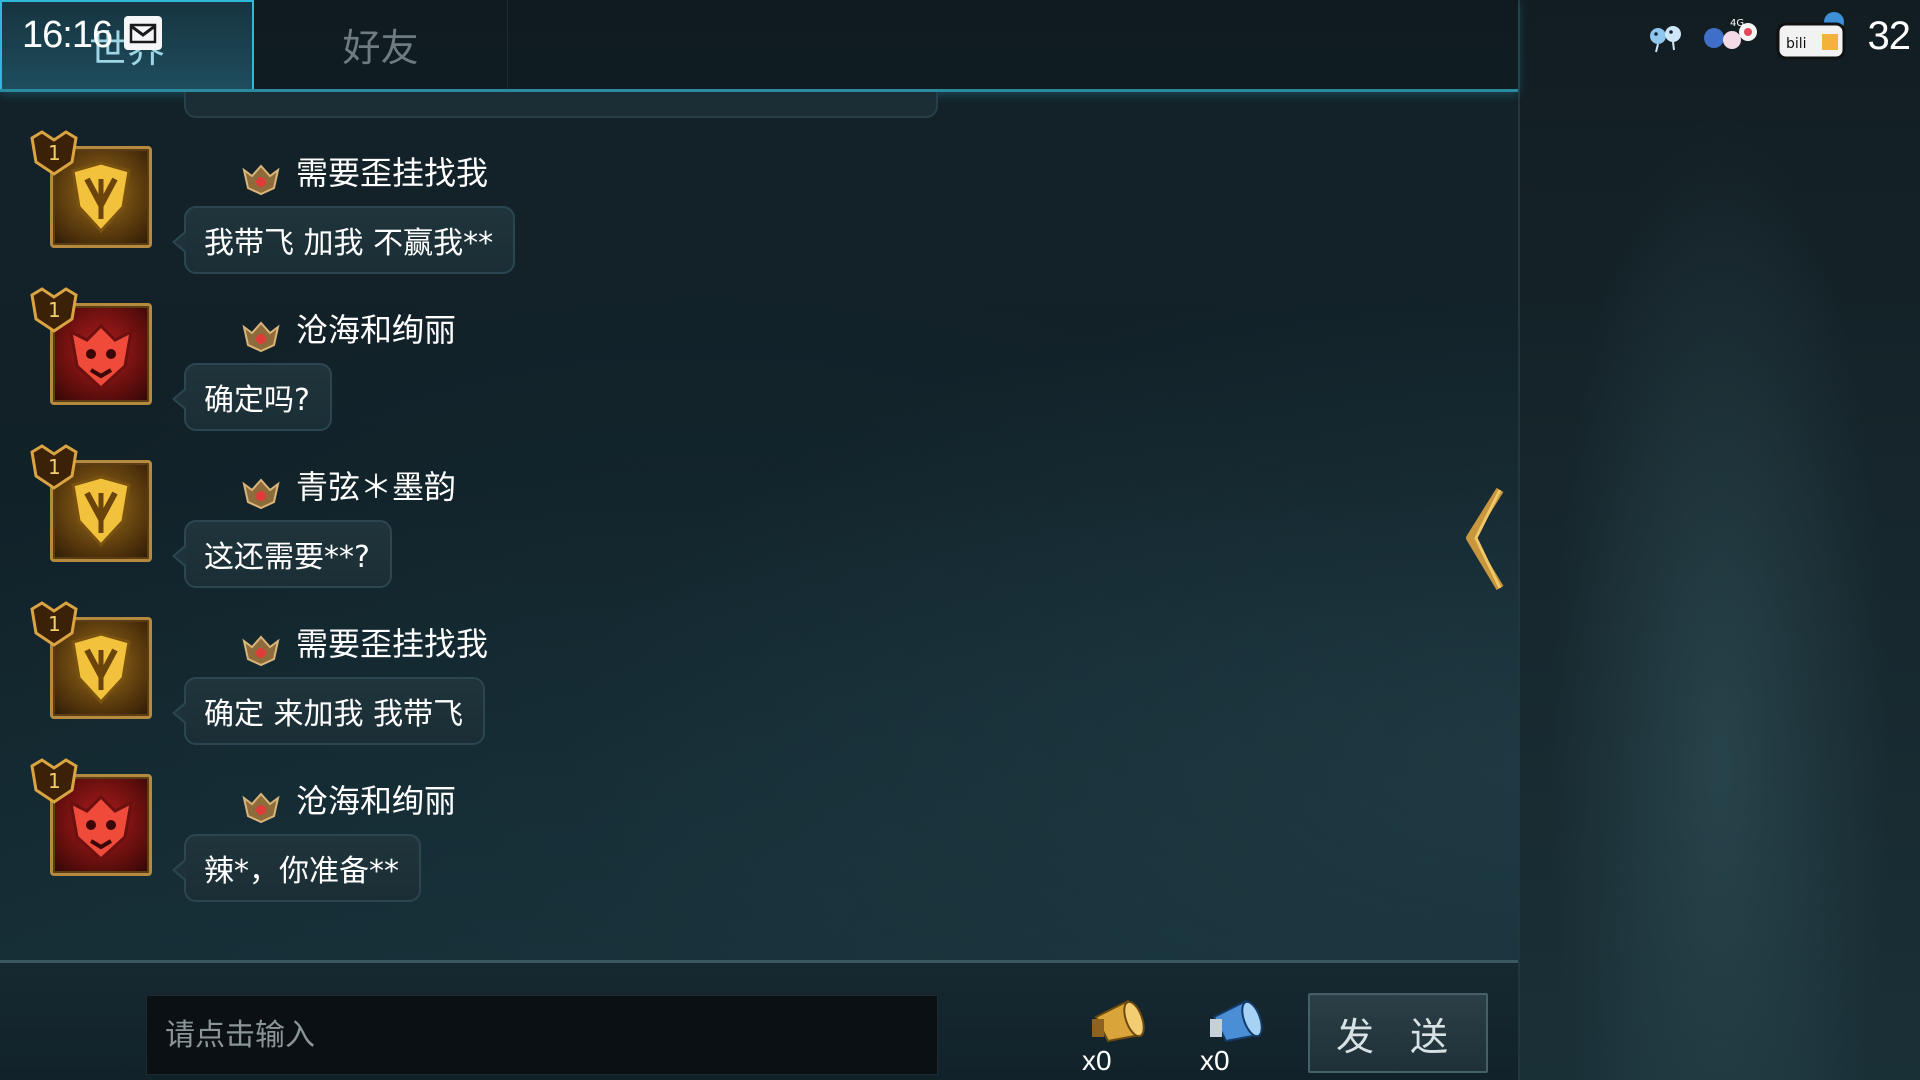 This screenshot has width=1920, height=1080. What do you see at coordinates (750, 522) in the screenshot?
I see `chat-message: 1 青弦＊墨韵 这还需要**?` at bounding box center [750, 522].